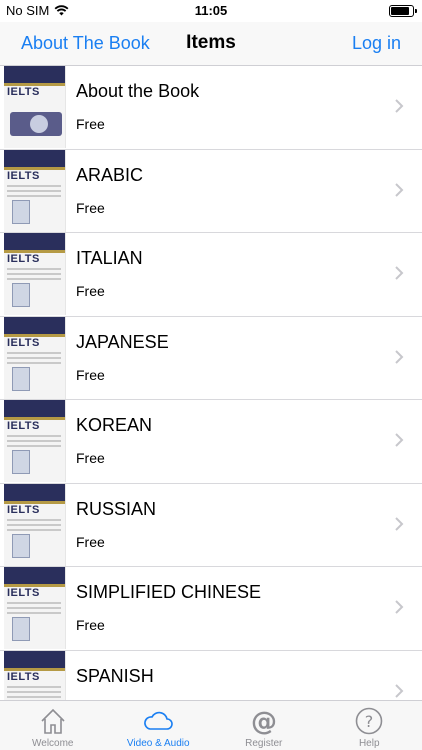 Image resolution: width=422 pixels, height=750 pixels. I want to click on list-item: IELTS ARABIC Free, so click(211, 191).